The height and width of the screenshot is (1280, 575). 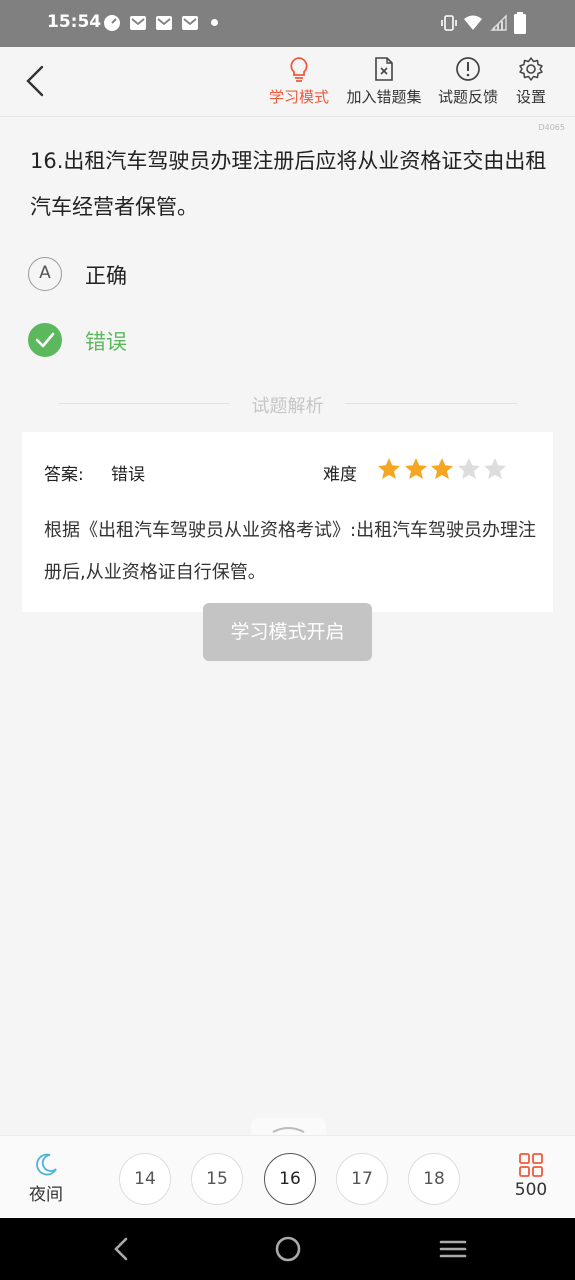 What do you see at coordinates (468, 69) in the screenshot?
I see `exclamation-circle-icon` at bounding box center [468, 69].